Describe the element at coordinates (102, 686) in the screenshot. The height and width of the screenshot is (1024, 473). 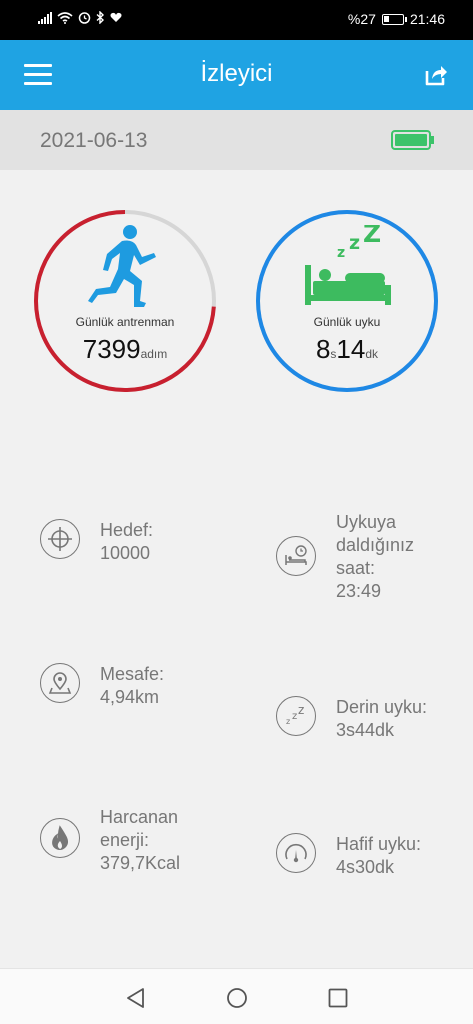
I see `stat-distance: Mesafe: 4,94km` at that location.